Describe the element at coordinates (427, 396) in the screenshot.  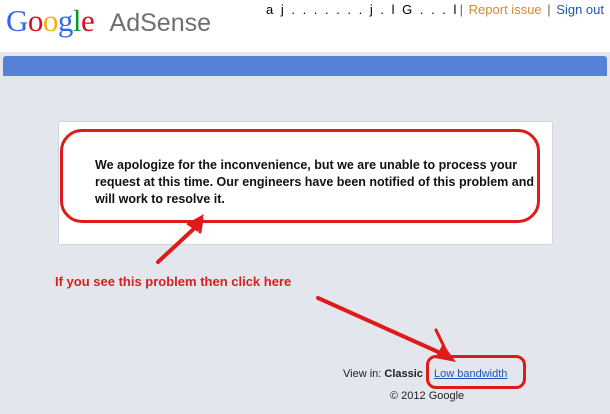
I see `copyright: © 2012 Google` at that location.